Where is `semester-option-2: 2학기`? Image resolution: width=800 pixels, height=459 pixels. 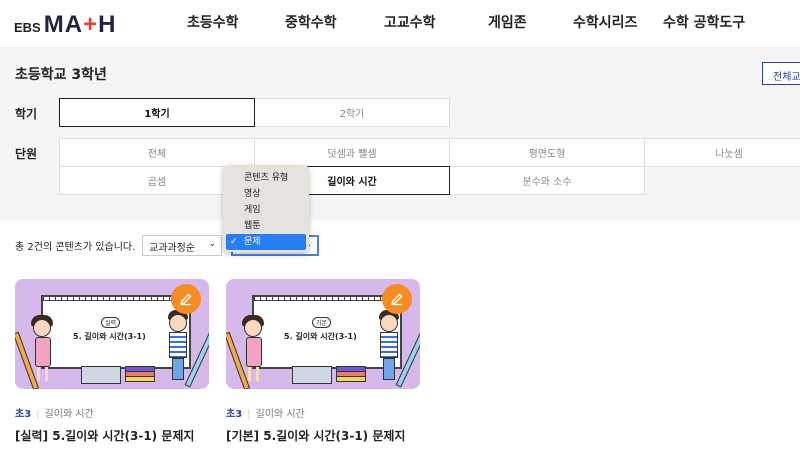
semester-option-2: 2학기 is located at coordinates (352, 112).